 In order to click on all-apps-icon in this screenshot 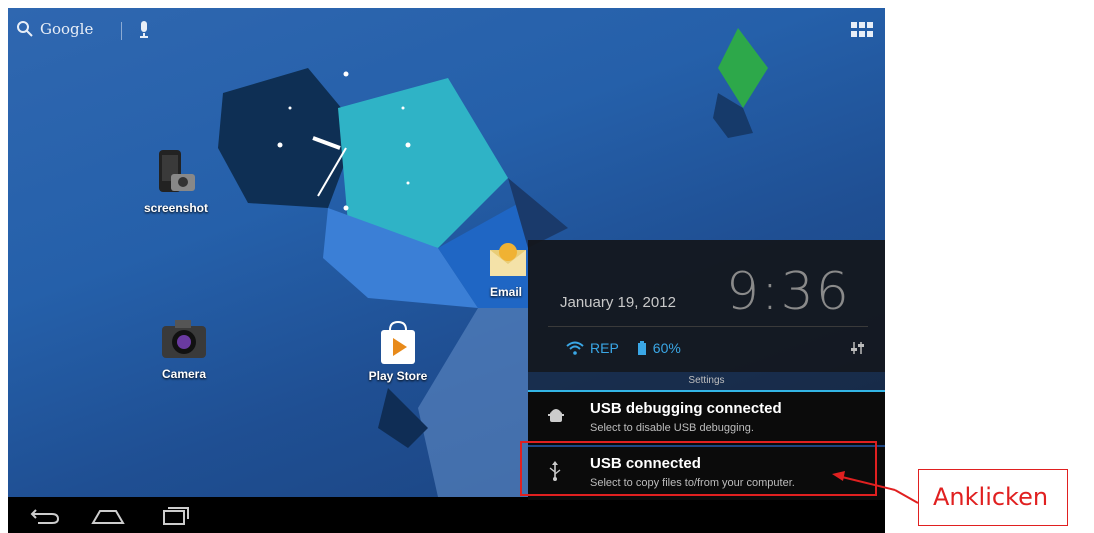, I will do `click(862, 30)`.